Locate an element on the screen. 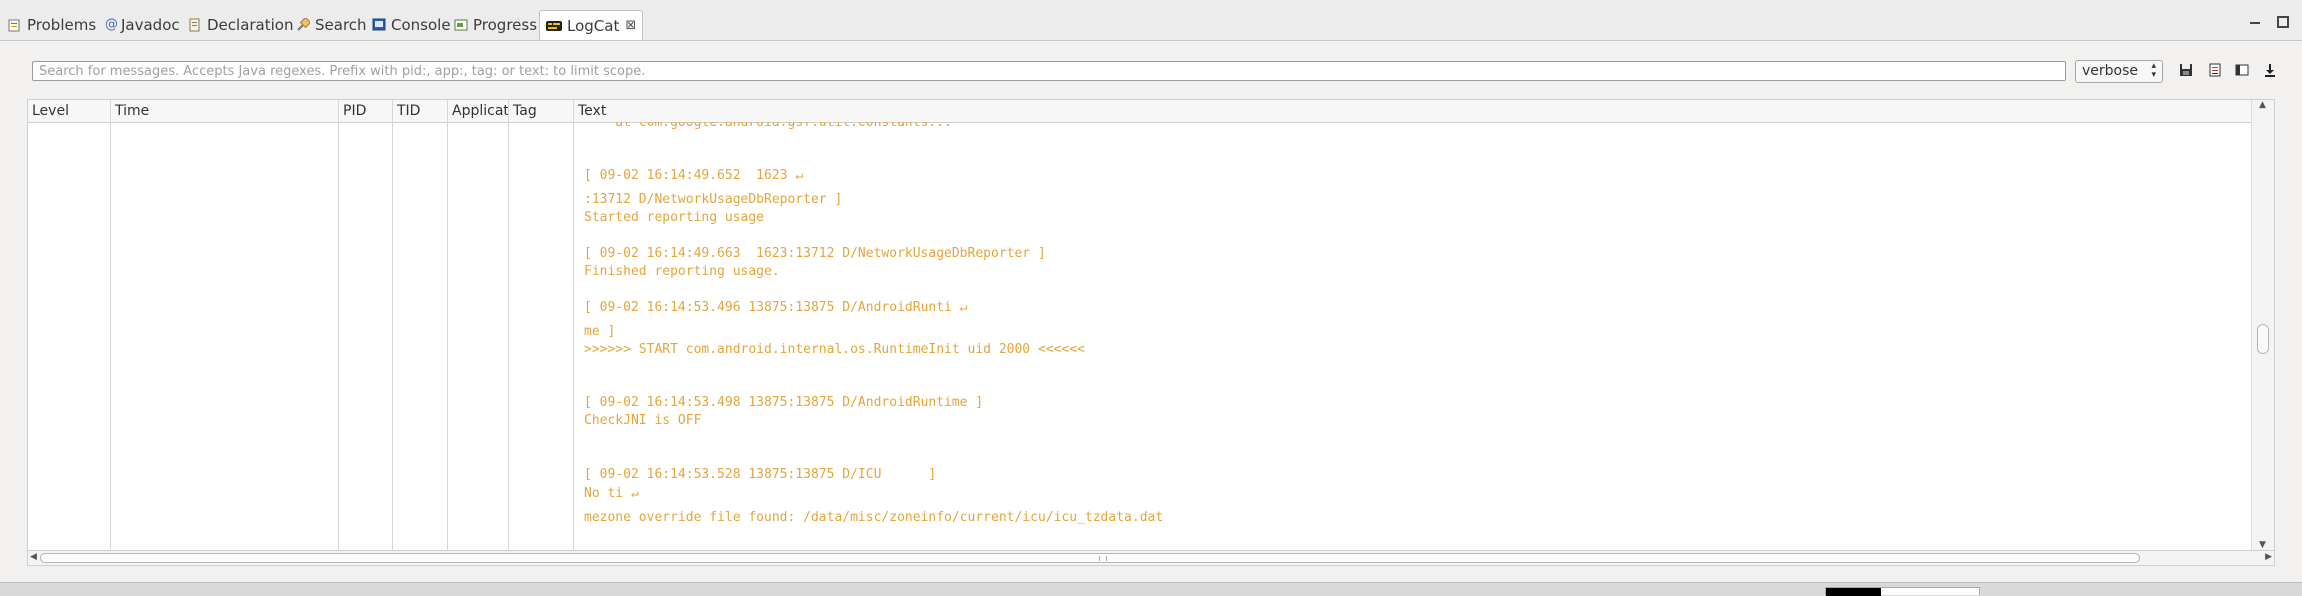 The height and width of the screenshot is (596, 2302). toggle-columns-icon is located at coordinates (2242, 71).